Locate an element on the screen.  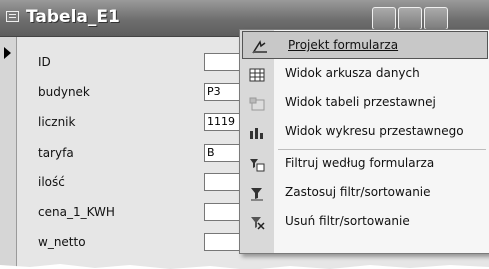
maximize-button is located at coordinates (410, 18).